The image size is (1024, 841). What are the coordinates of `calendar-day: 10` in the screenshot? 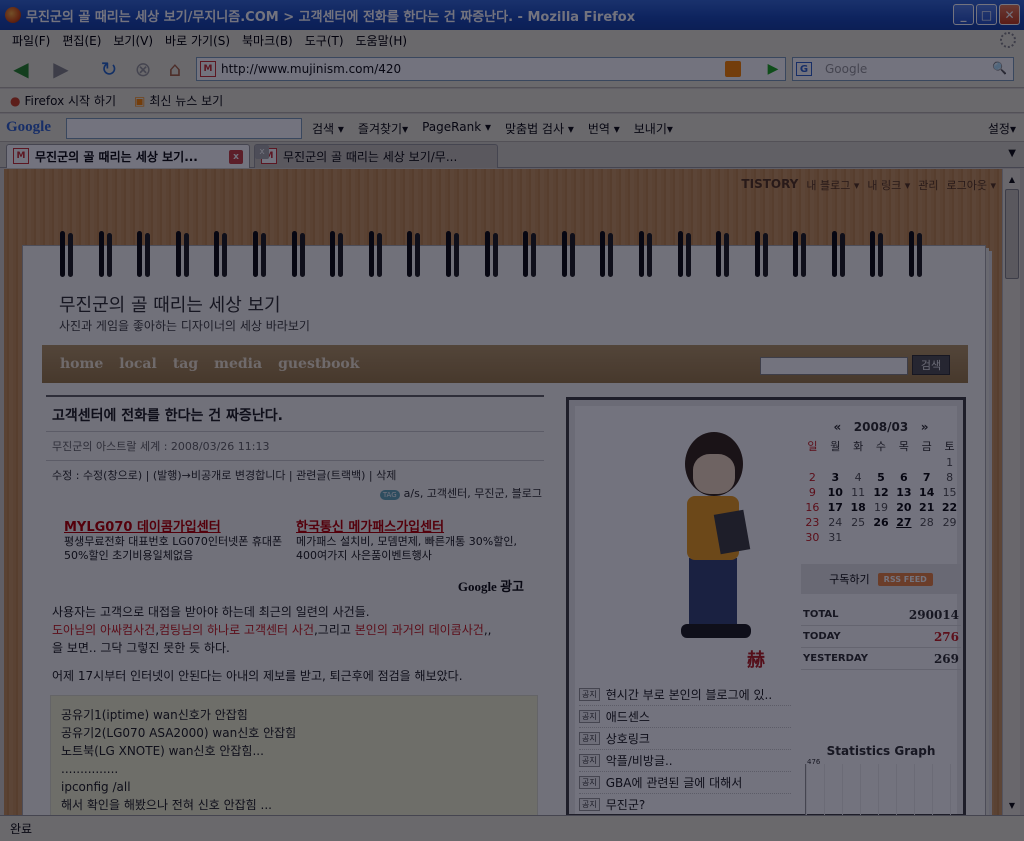 It's located at (835, 492).